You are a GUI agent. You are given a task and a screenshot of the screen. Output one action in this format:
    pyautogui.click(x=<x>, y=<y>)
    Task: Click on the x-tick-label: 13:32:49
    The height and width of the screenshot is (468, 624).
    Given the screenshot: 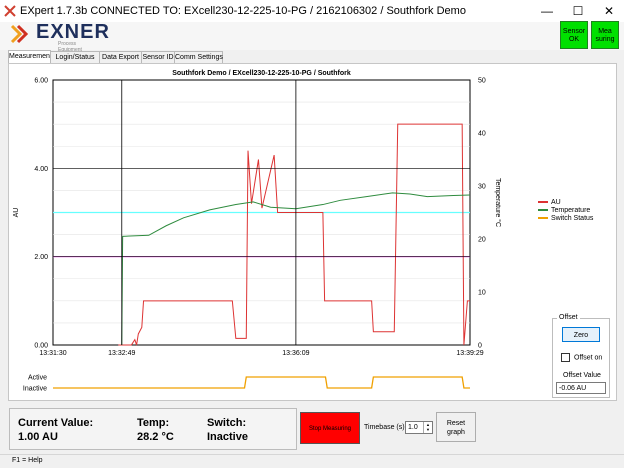 What is the action you would take?
    pyautogui.click(x=121, y=353)
    